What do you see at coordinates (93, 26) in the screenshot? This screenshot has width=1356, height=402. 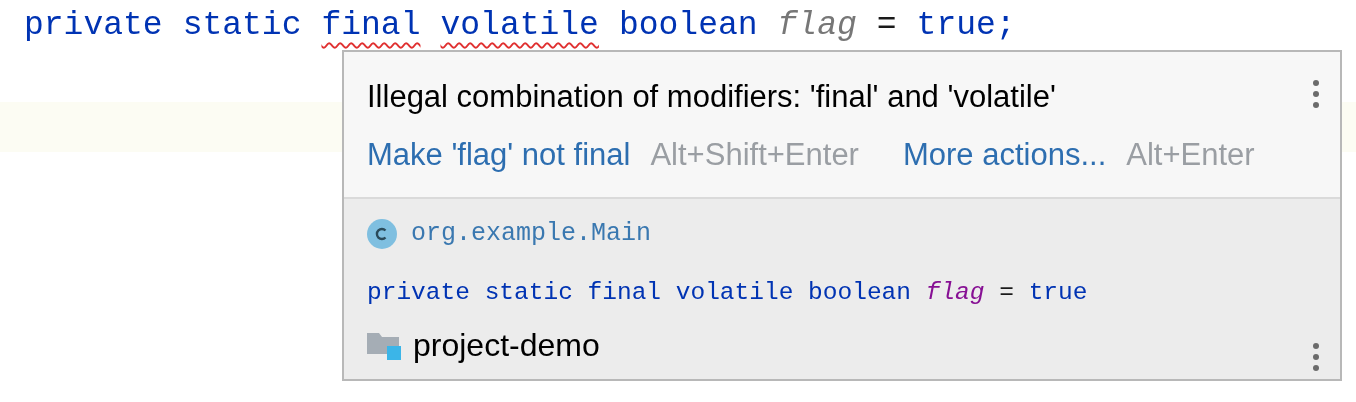 I see `code-token: private` at bounding box center [93, 26].